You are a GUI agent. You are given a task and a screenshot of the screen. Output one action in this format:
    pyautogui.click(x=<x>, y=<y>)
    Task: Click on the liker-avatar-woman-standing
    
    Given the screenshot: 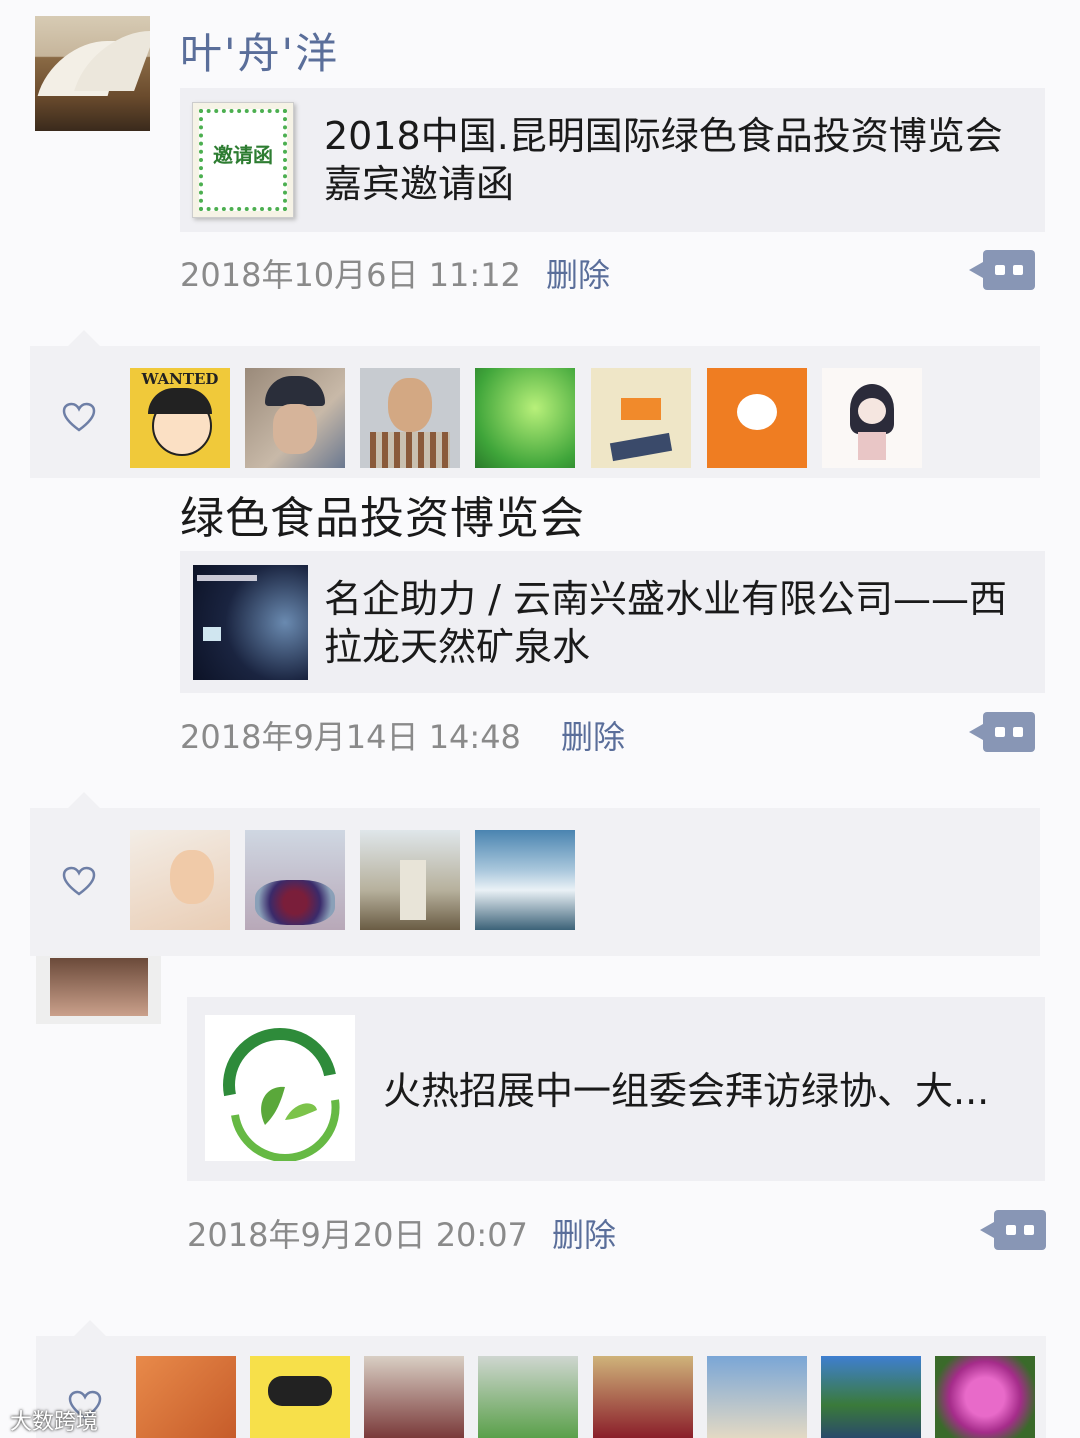 What is the action you would take?
    pyautogui.click(x=414, y=1397)
    